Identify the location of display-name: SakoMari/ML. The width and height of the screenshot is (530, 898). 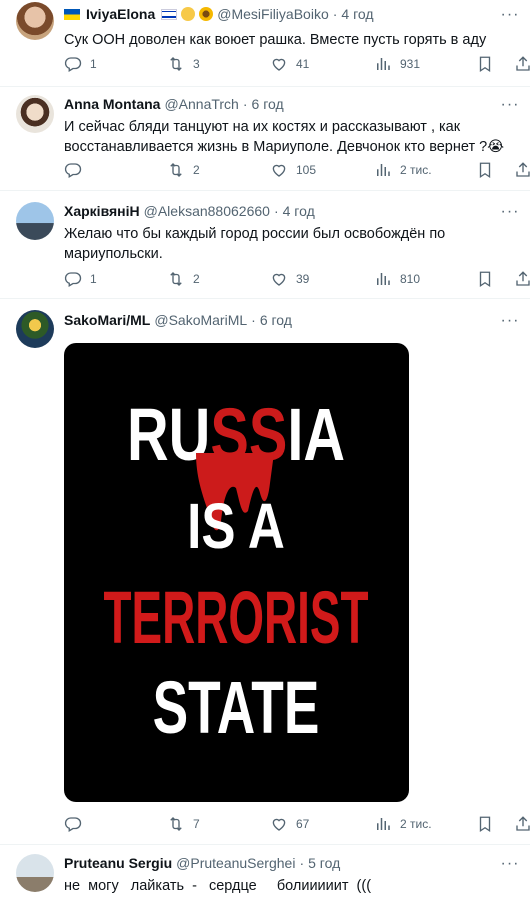
(107, 320).